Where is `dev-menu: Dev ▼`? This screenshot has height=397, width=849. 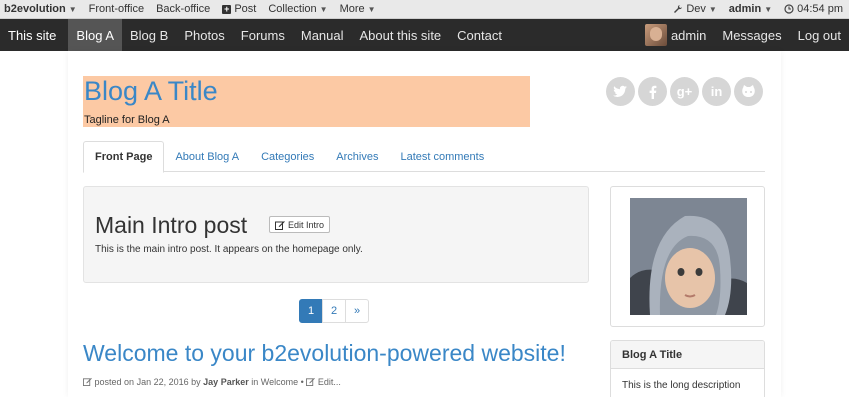
dev-menu: Dev ▼ is located at coordinates (694, 9).